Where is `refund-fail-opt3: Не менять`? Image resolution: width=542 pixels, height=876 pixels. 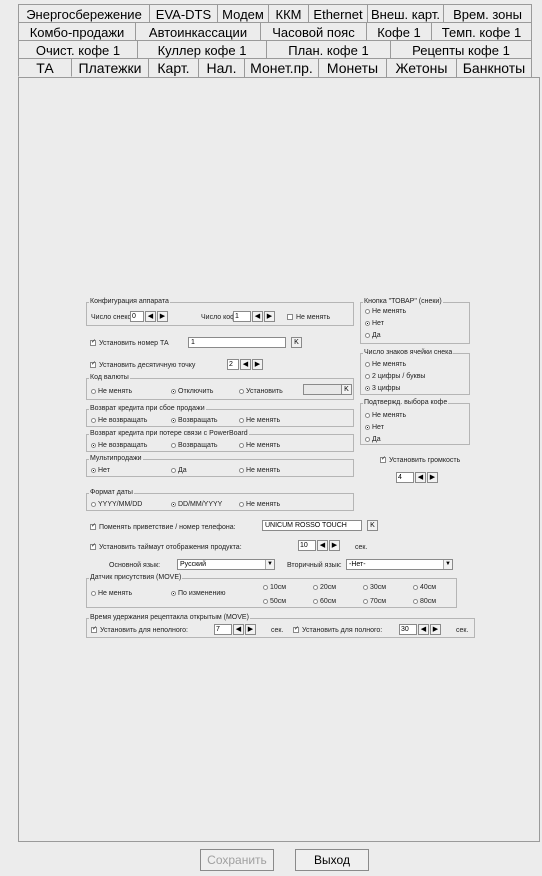 refund-fail-opt3: Не менять is located at coordinates (259, 420).